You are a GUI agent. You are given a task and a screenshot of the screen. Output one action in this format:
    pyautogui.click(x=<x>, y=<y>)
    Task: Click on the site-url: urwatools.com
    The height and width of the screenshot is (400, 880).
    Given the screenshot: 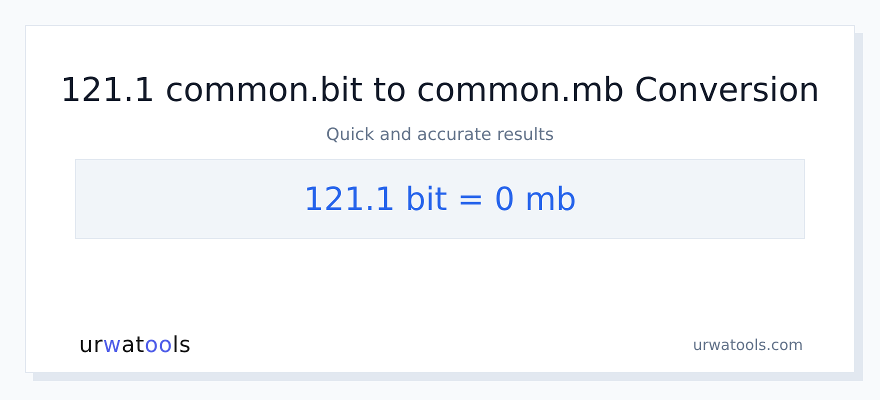 What is the action you would take?
    pyautogui.click(x=747, y=345)
    